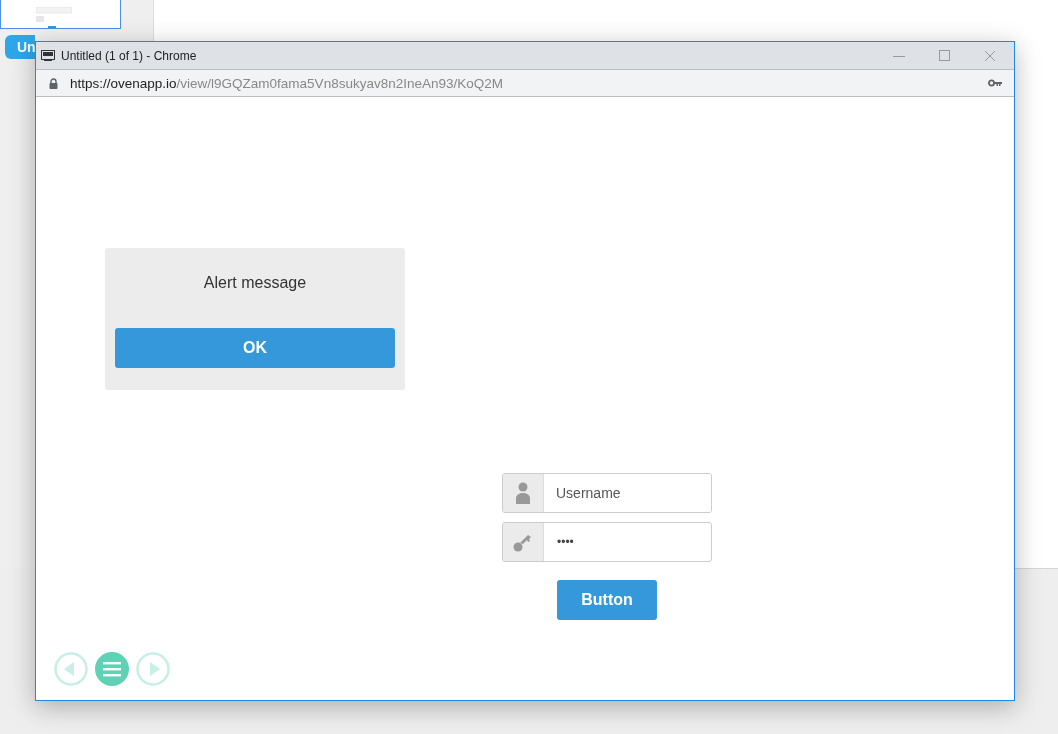 This screenshot has width=1058, height=734. I want to click on lock-icon, so click(53, 83).